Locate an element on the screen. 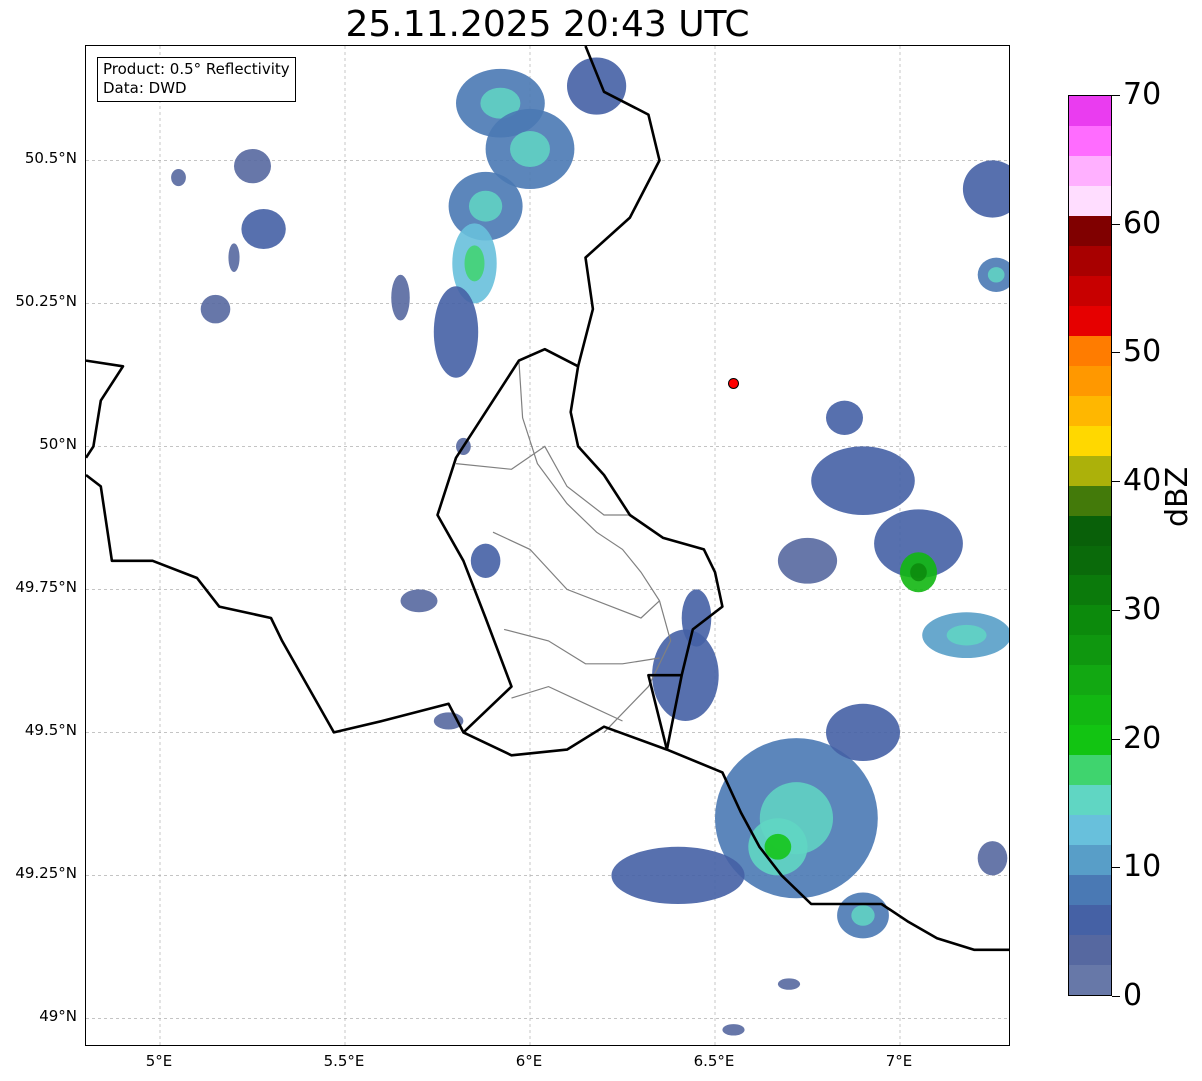 The width and height of the screenshot is (1202, 1081). lon-tick-label: 5.5°E is located at coordinates (344, 1061).